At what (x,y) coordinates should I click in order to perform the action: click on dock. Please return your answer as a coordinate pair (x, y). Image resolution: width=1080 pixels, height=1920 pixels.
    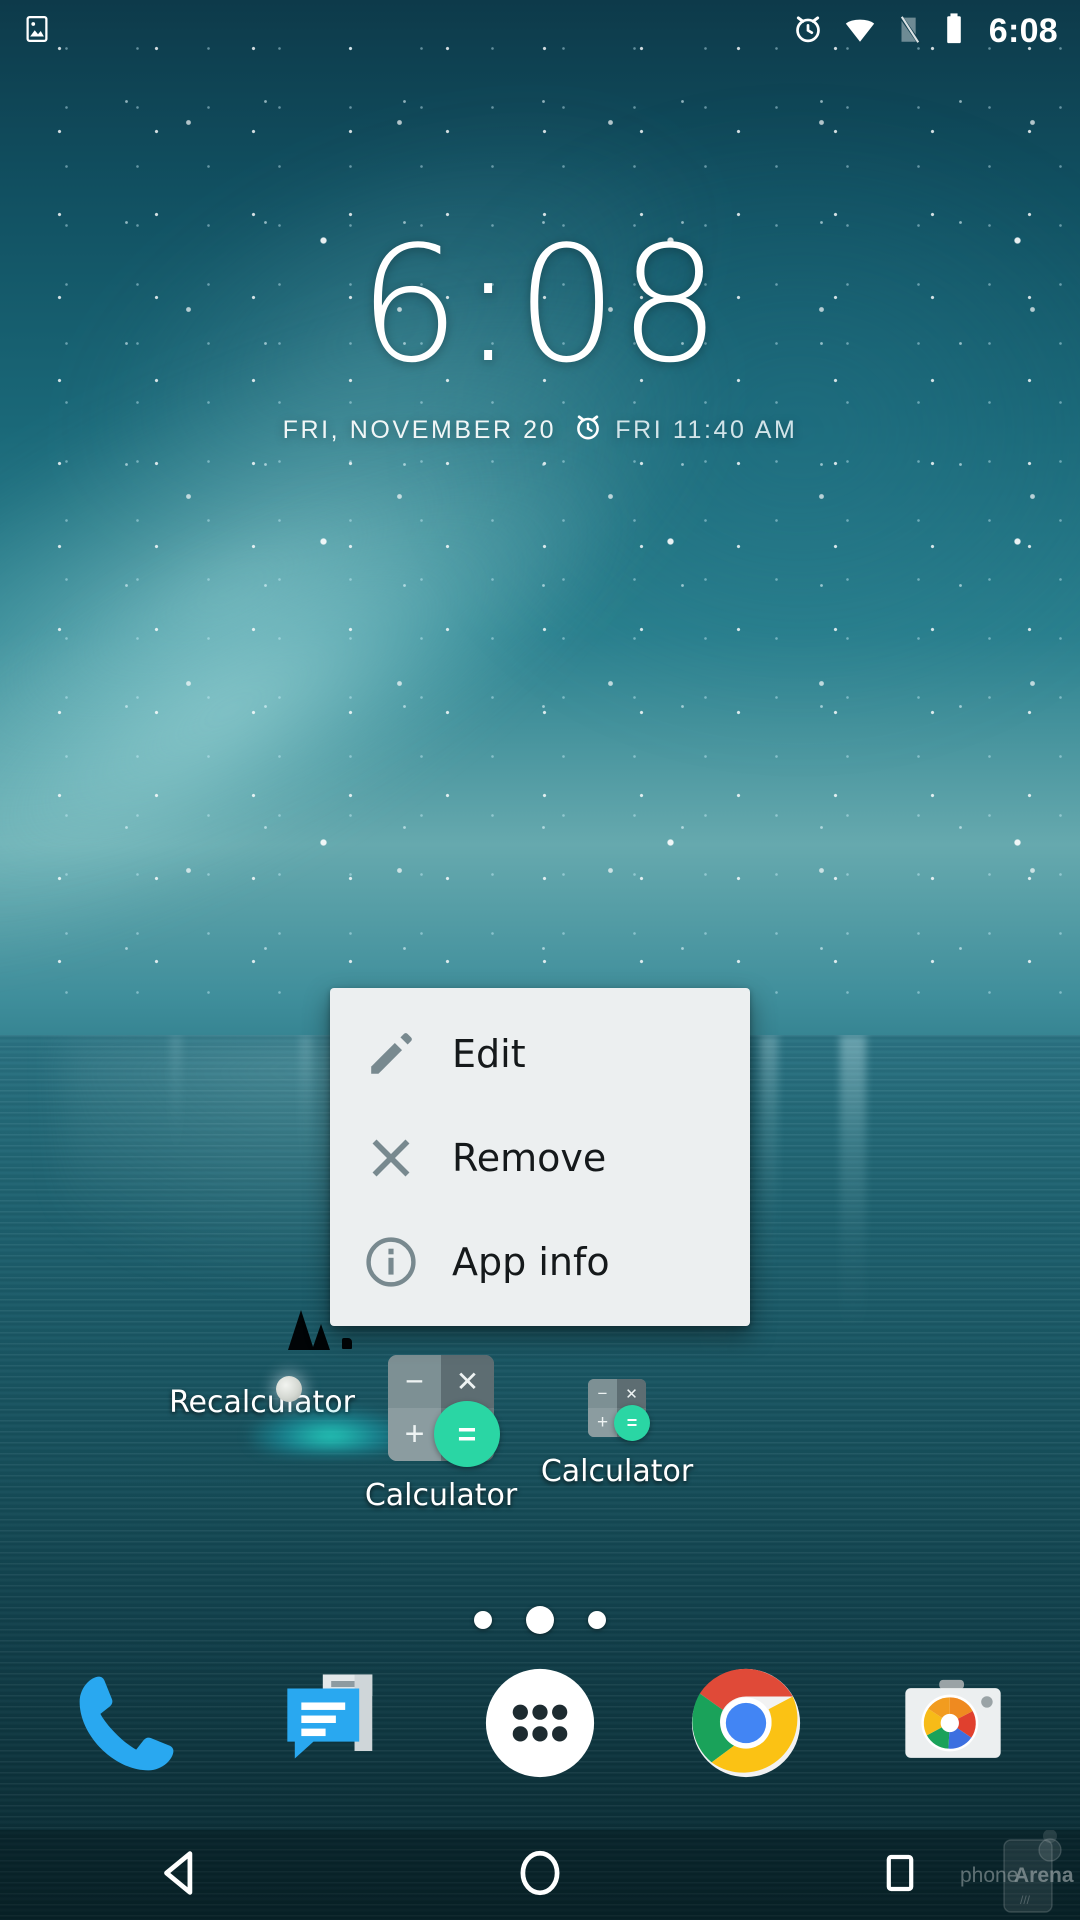
    Looking at the image, I should click on (540, 1725).